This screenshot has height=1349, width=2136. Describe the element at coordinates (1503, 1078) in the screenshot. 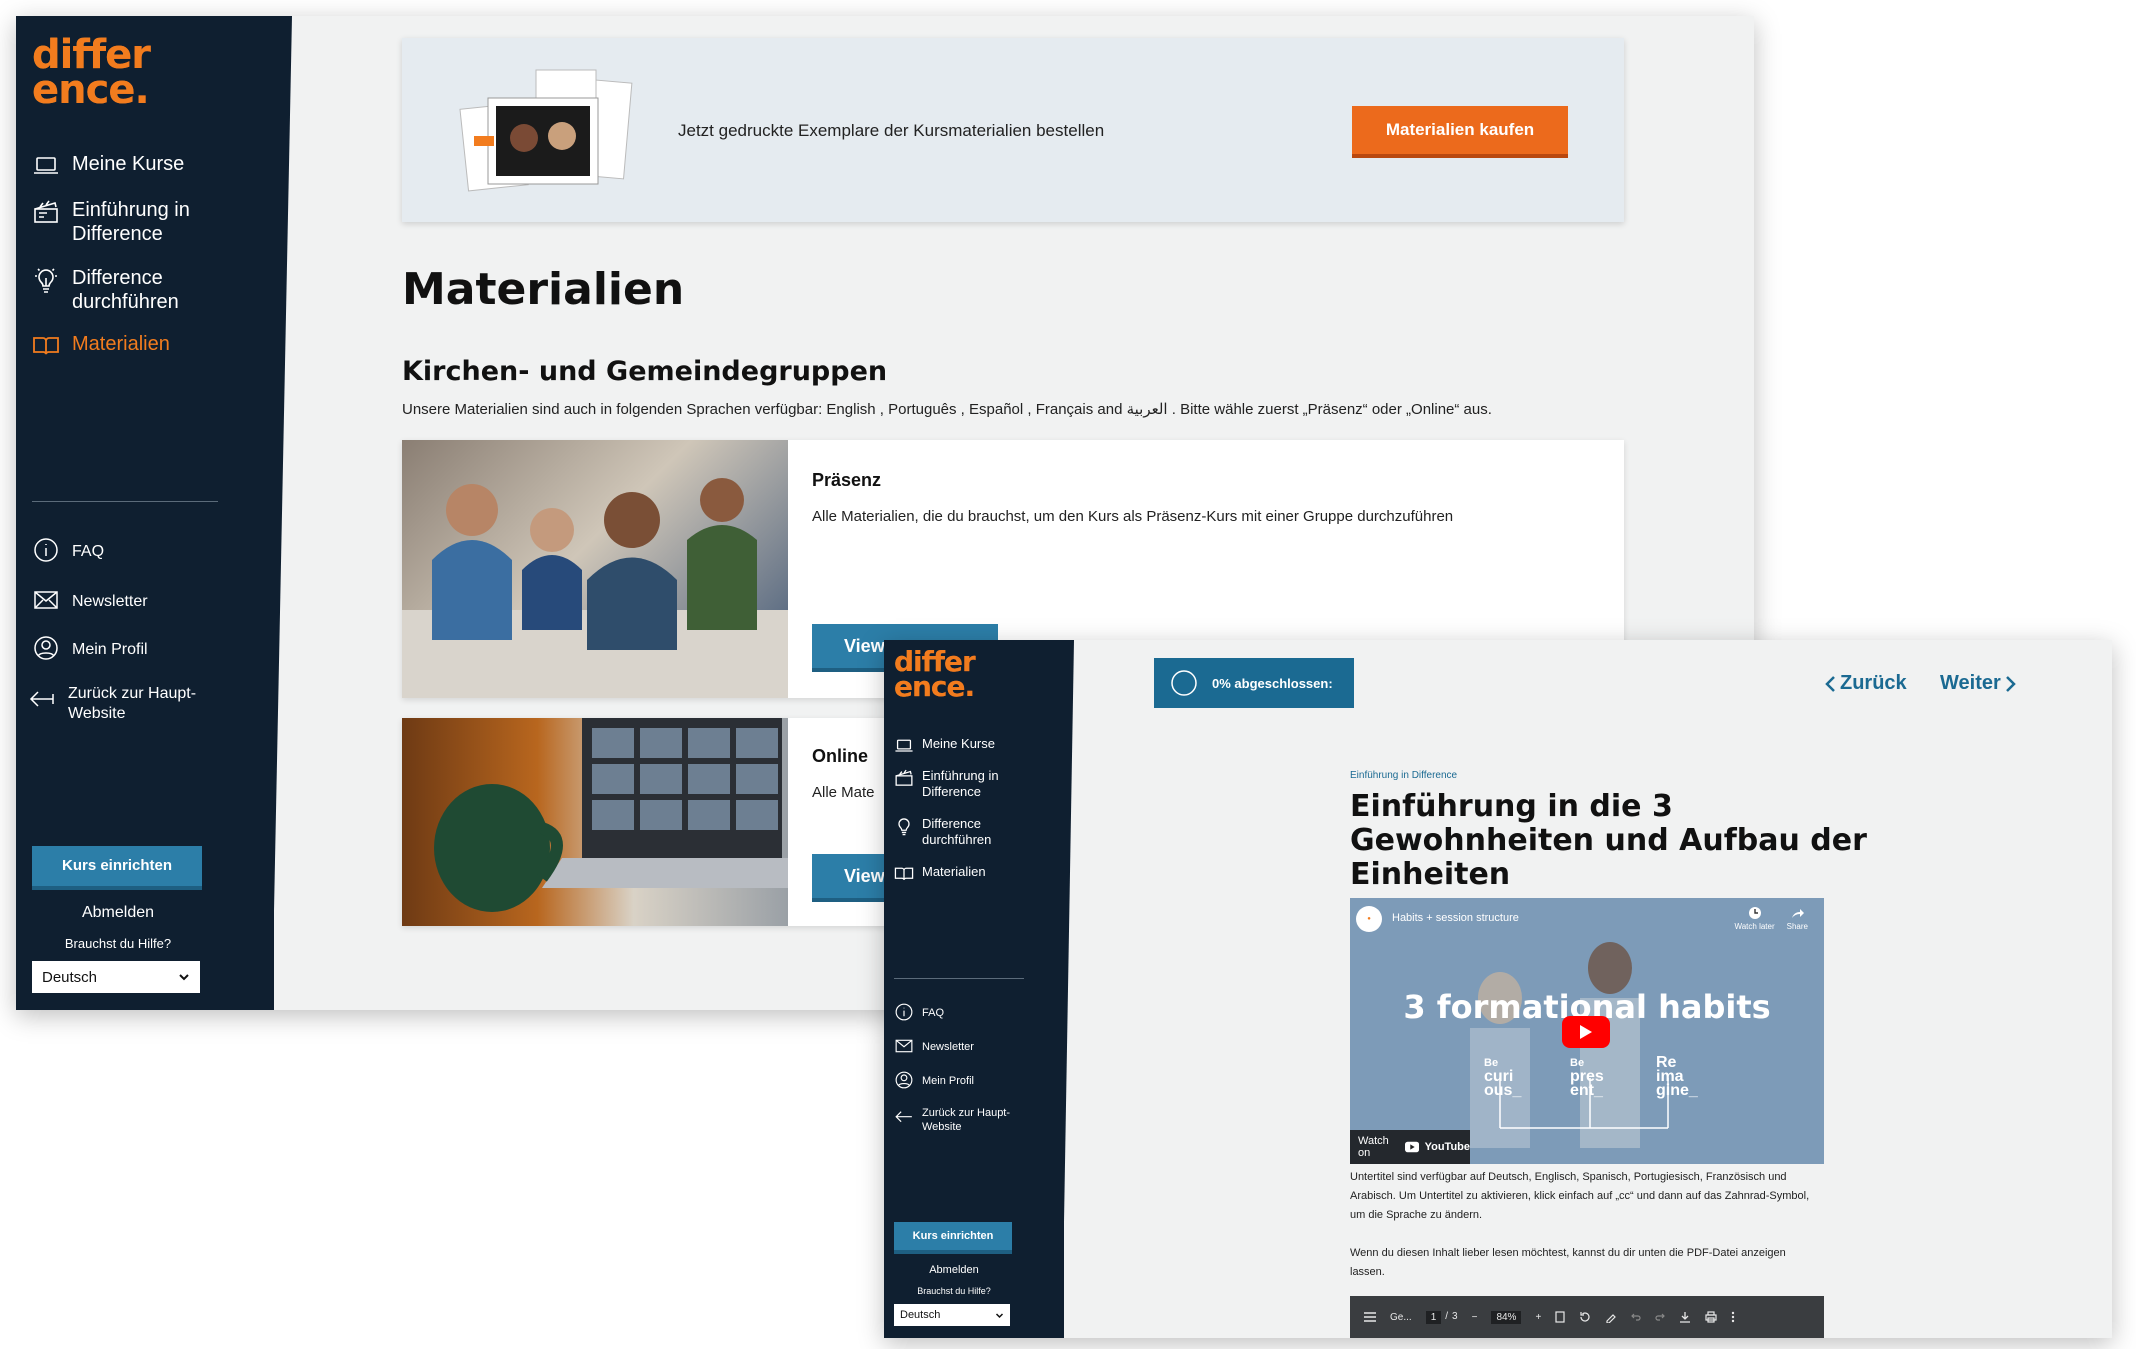

I see `word-curious: Be curi ous_` at that location.